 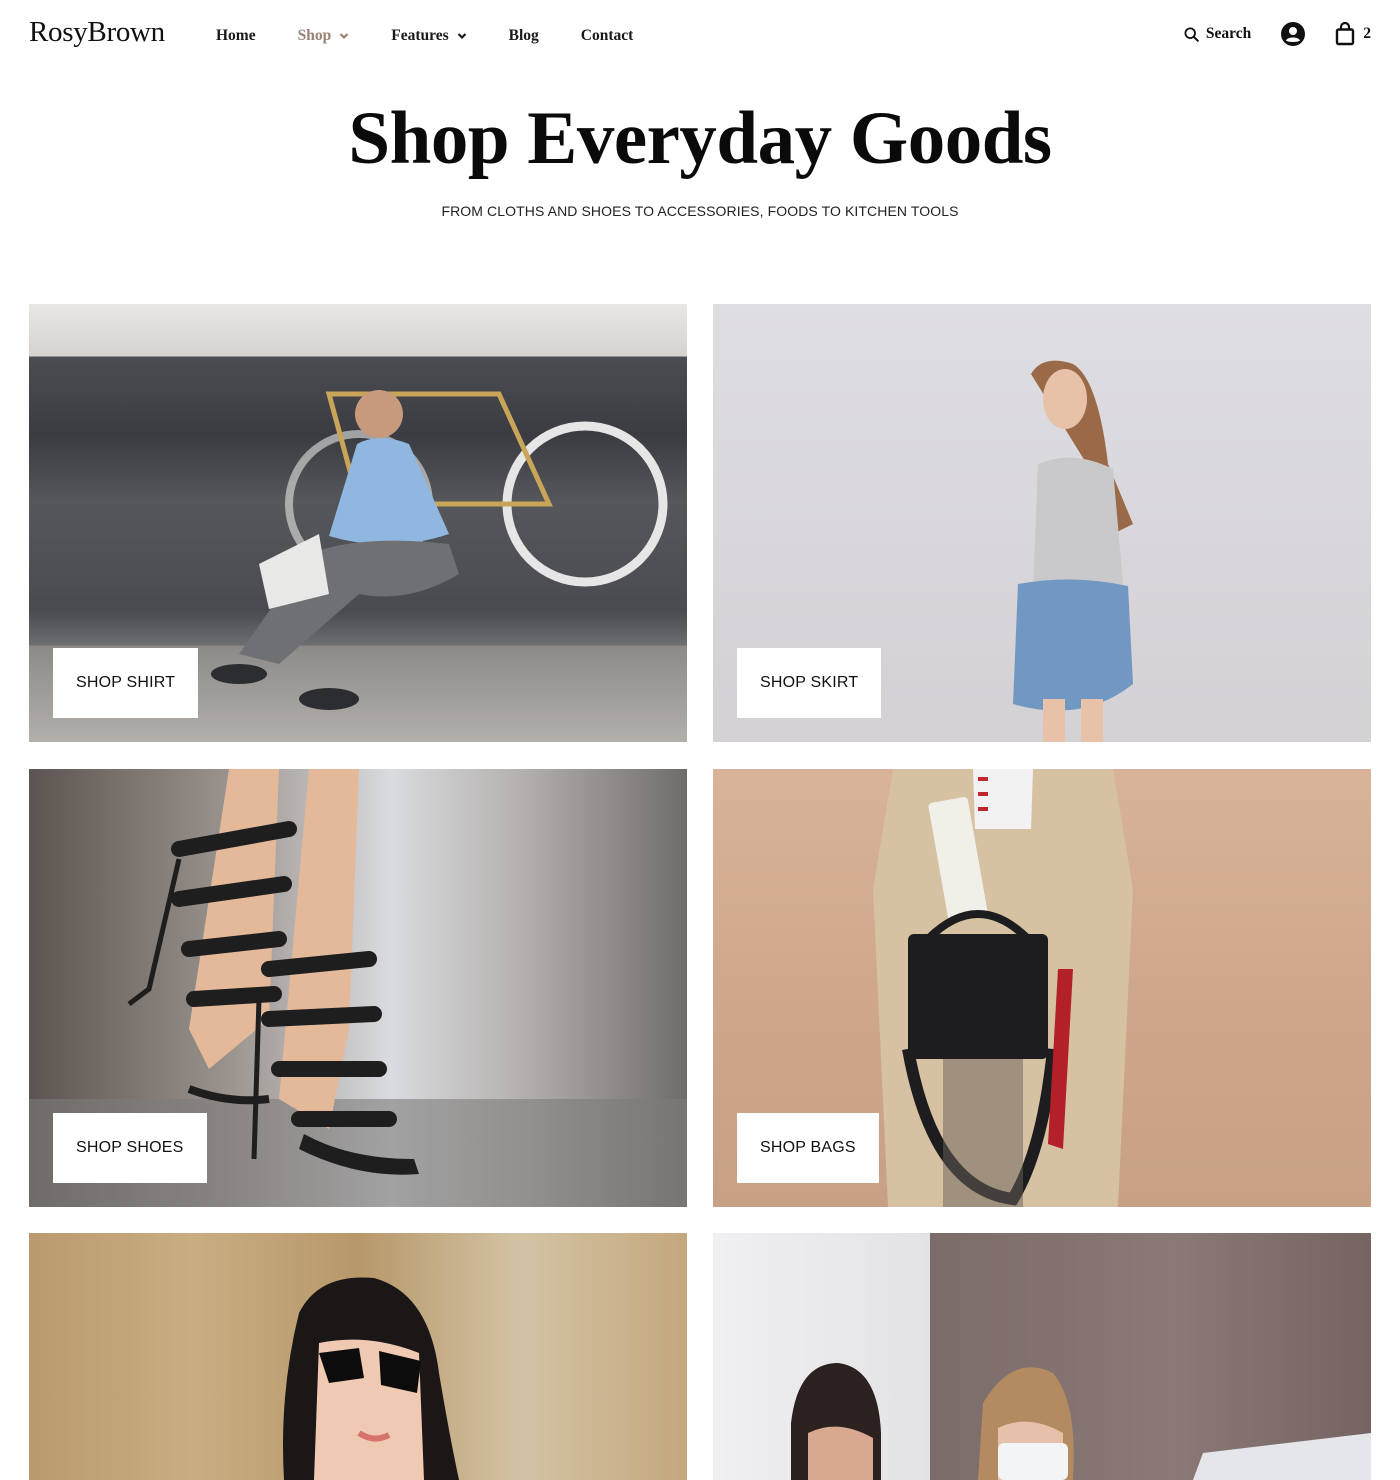 I want to click on nav-item-label: Blog, so click(x=523, y=35).